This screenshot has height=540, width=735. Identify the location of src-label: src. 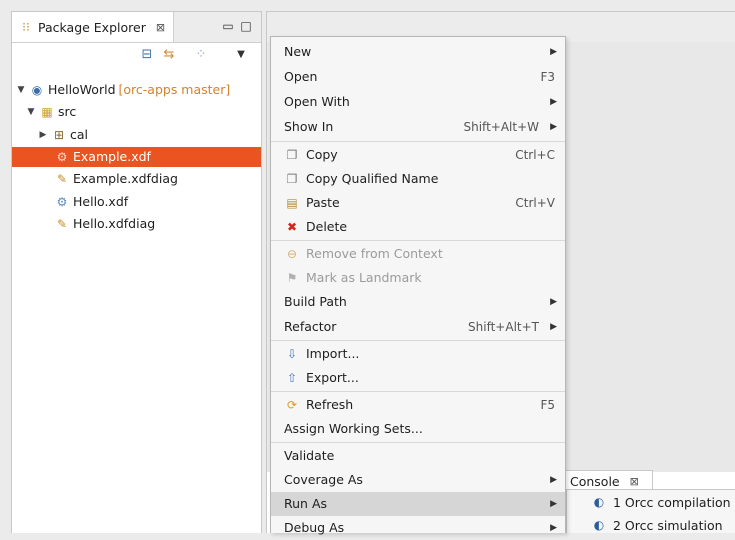
(67, 111).